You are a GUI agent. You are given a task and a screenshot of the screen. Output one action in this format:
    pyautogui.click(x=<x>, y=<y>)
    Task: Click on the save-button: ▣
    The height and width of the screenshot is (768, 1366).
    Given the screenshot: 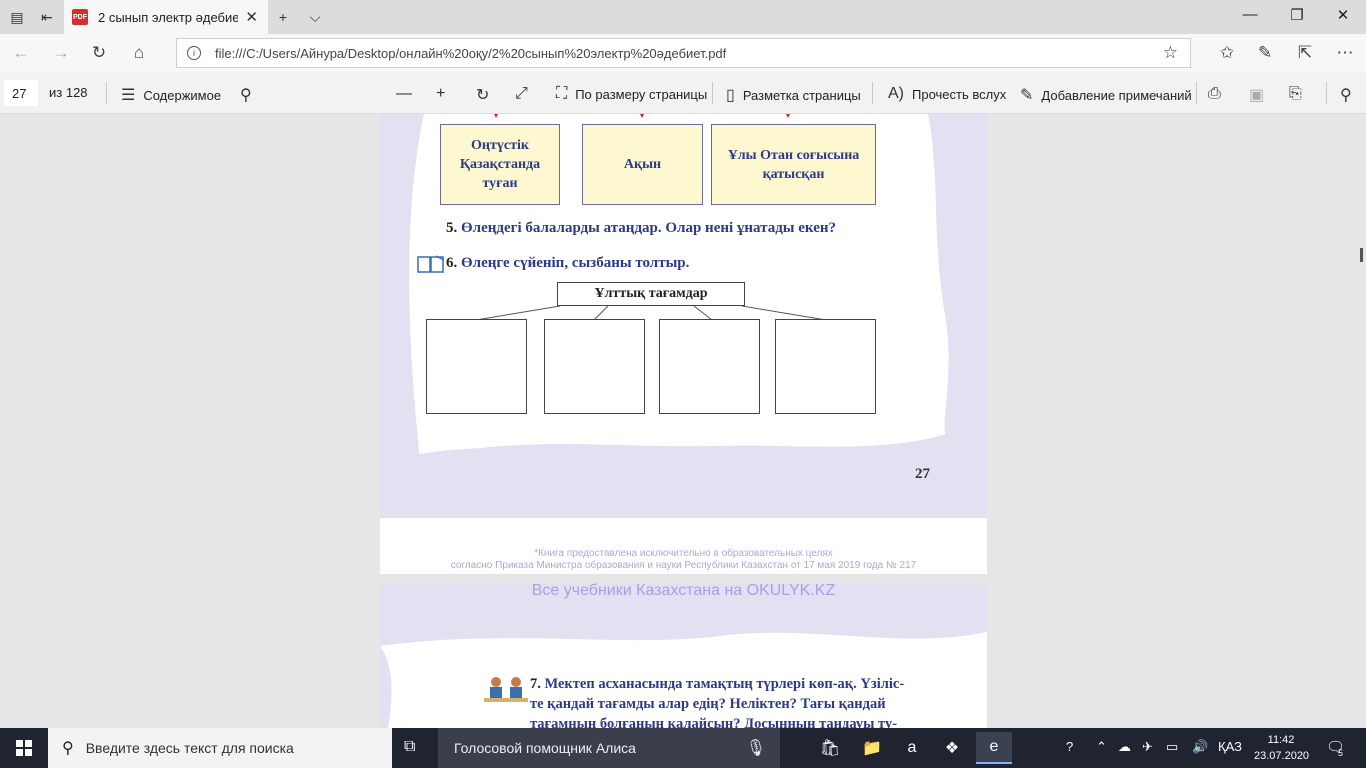 What is the action you would take?
    pyautogui.click(x=1260, y=95)
    